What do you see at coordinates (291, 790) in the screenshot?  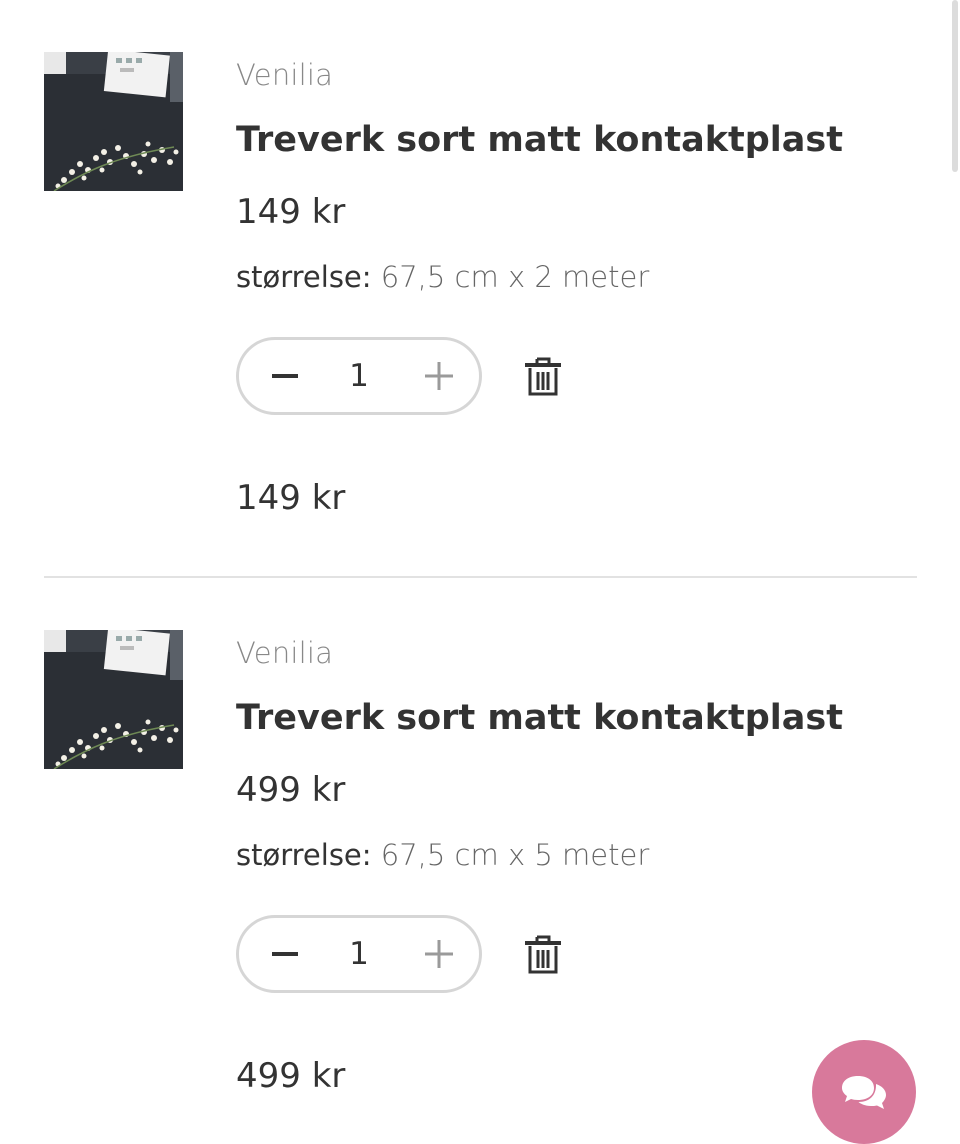 I see `product-price: 499 kr` at bounding box center [291, 790].